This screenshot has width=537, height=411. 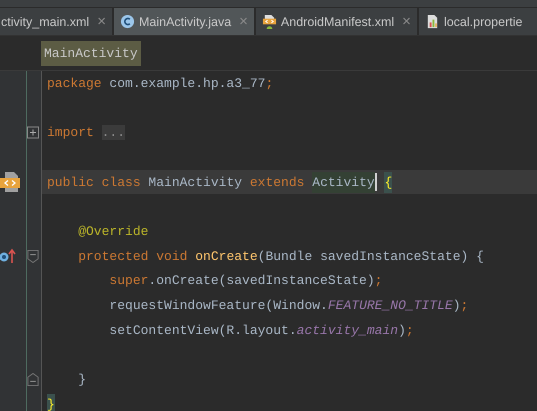 I want to click on override-method-icon, so click(x=9, y=256).